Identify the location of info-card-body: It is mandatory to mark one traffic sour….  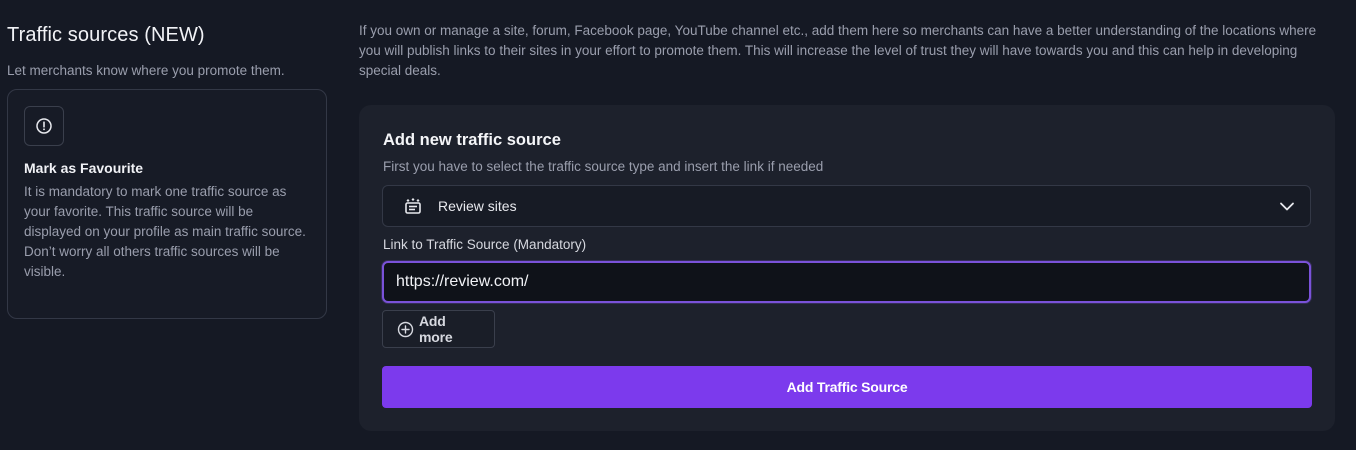
(167, 232).